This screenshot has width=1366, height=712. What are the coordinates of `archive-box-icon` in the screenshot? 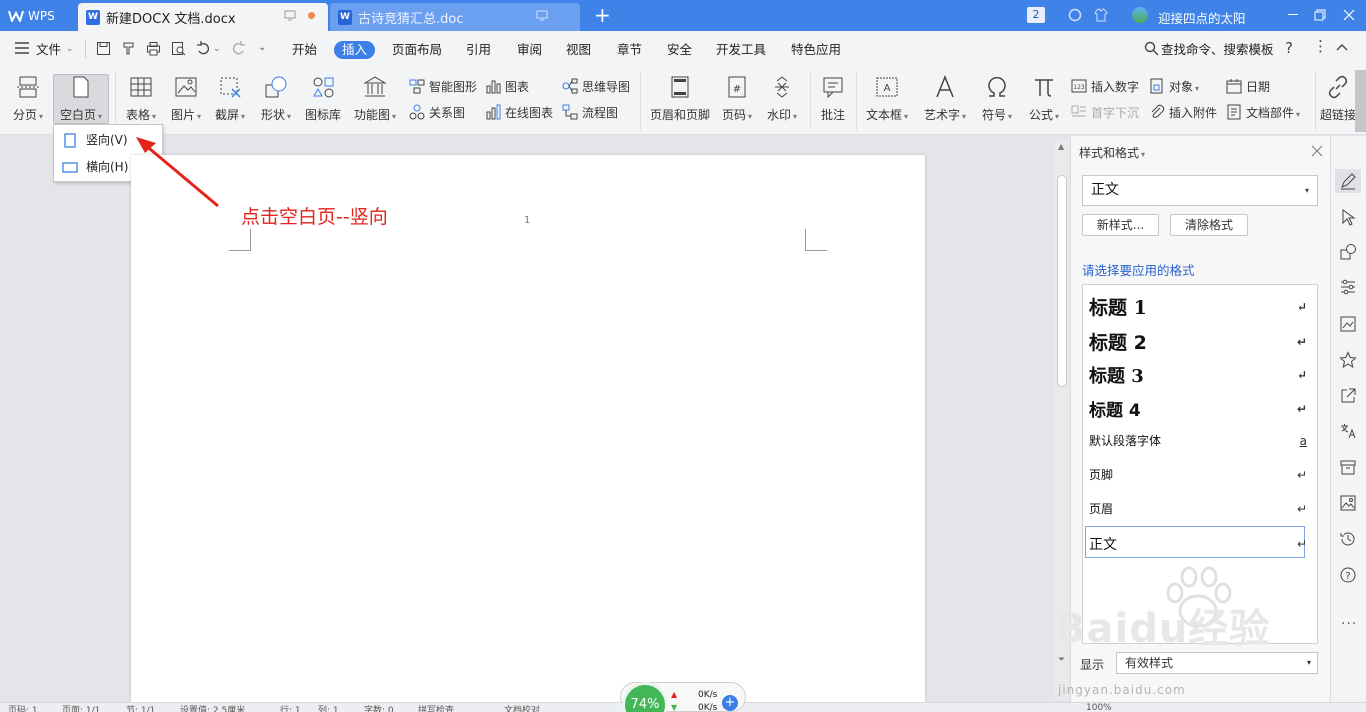 It's located at (1348, 467).